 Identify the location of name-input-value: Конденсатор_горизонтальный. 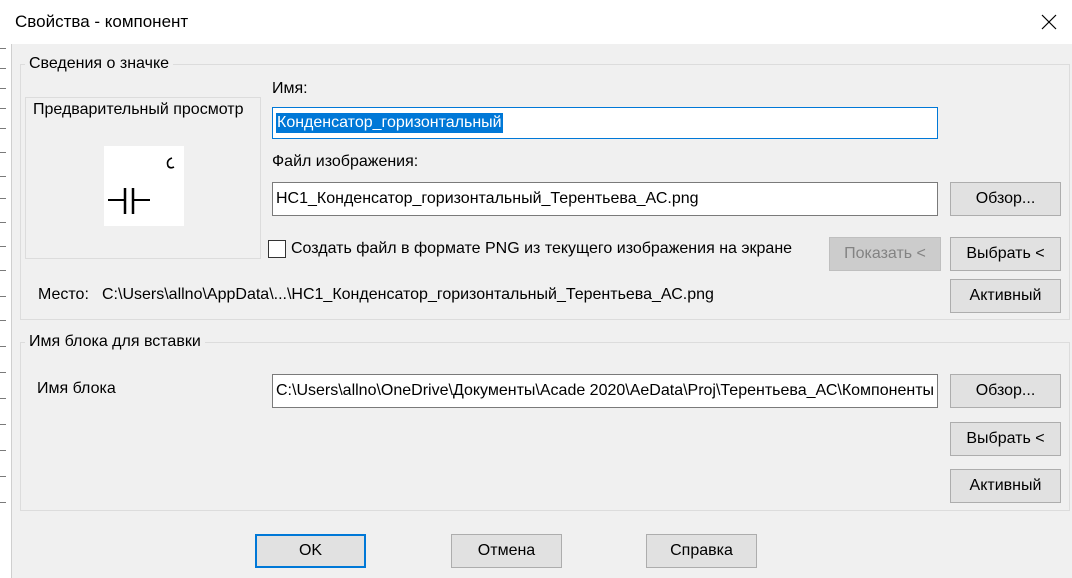
(389, 123).